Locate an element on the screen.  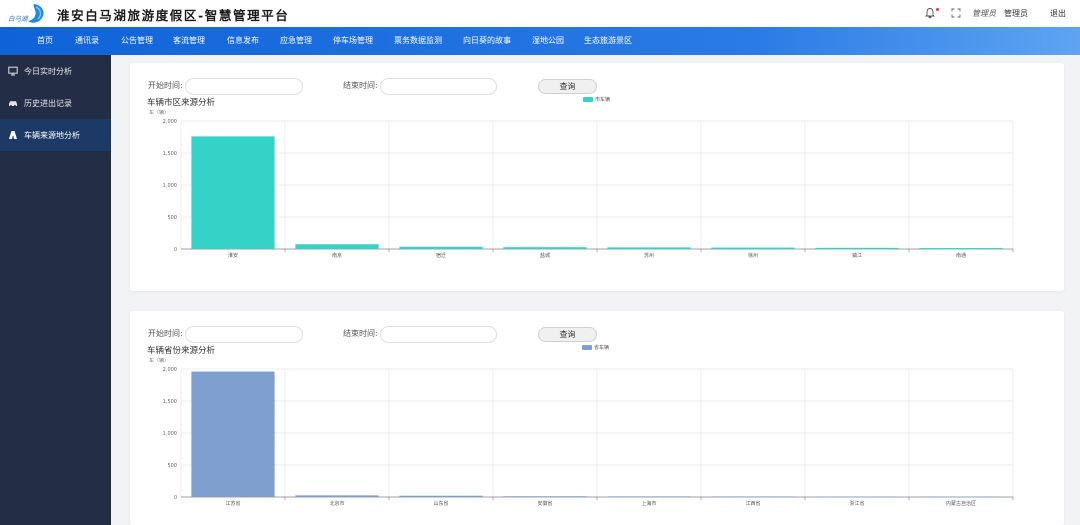
sidebar-item-today-analysis: 今日实时分析 is located at coordinates (55, 71).